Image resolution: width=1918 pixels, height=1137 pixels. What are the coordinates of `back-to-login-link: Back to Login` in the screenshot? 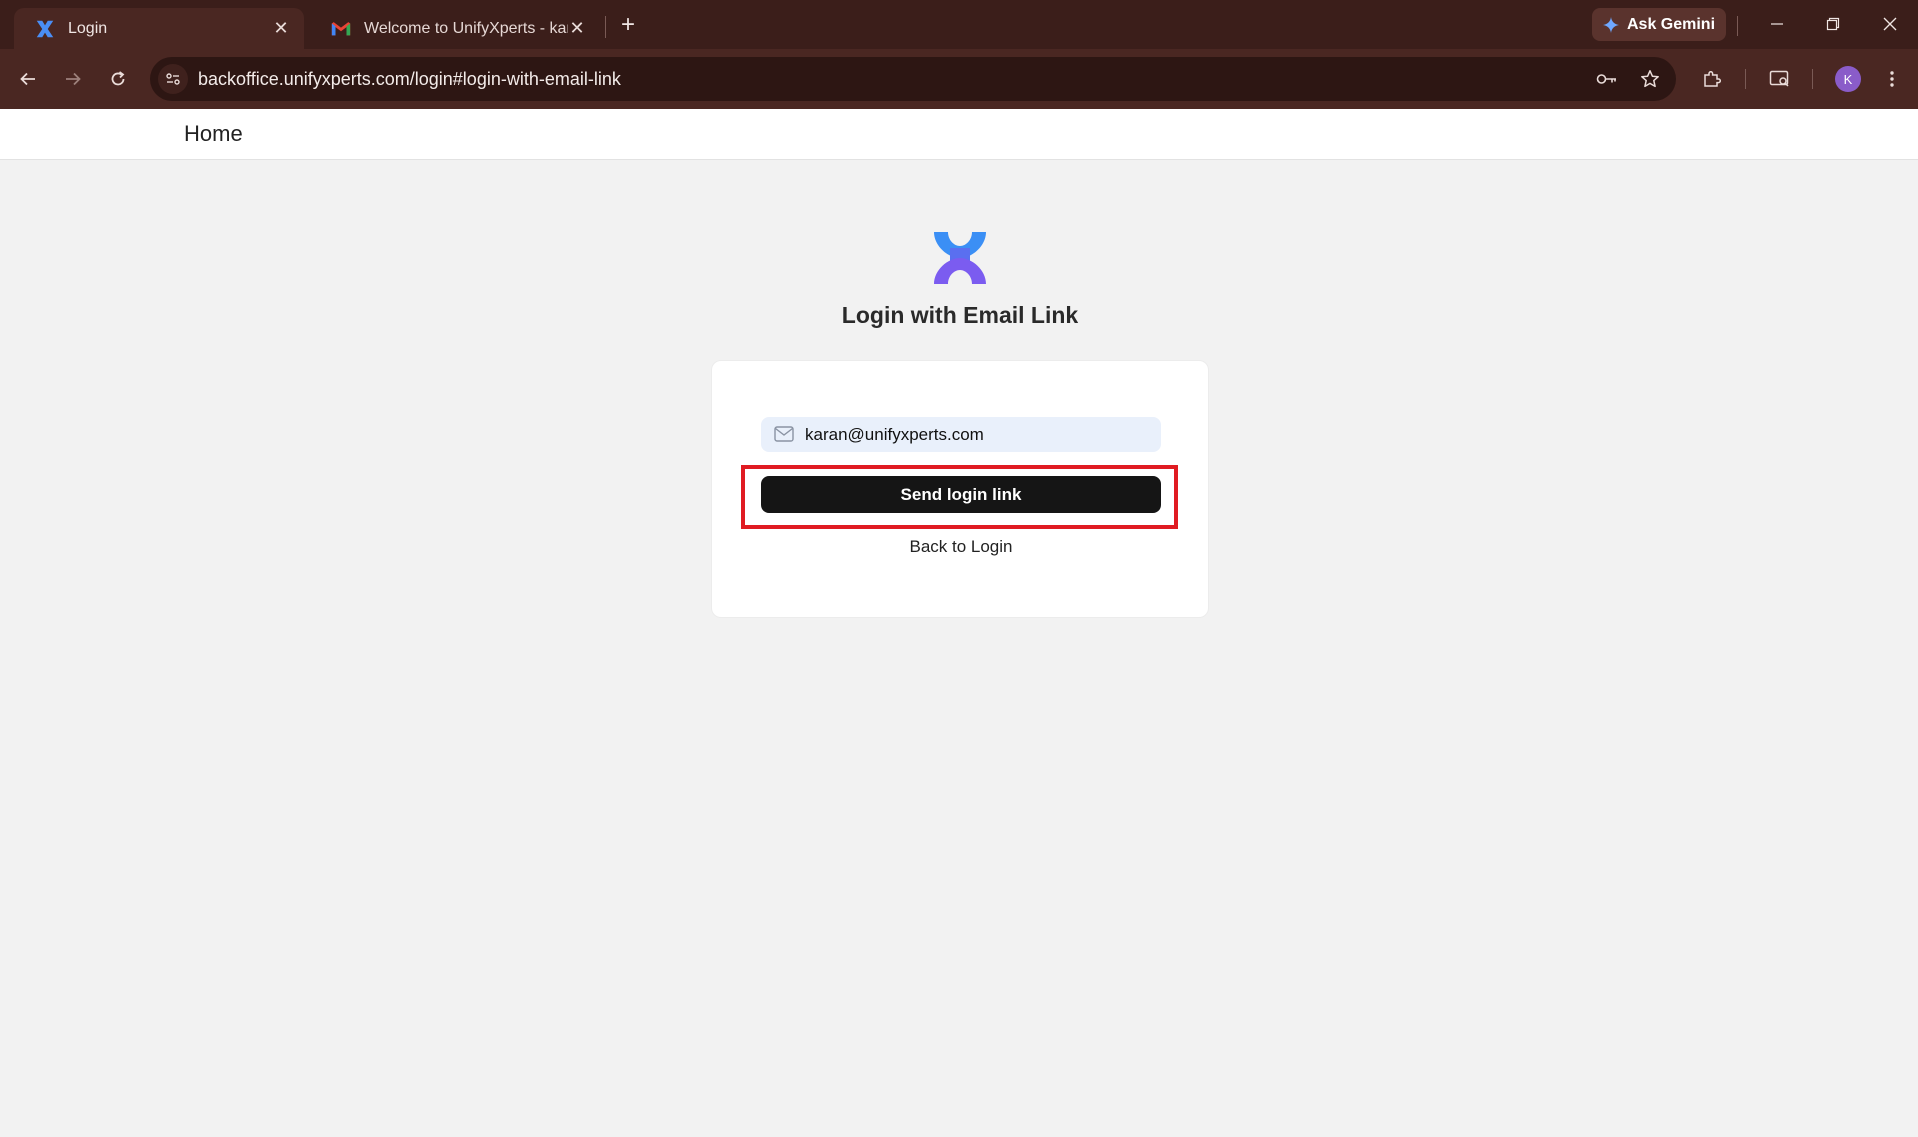 It's located at (961, 547).